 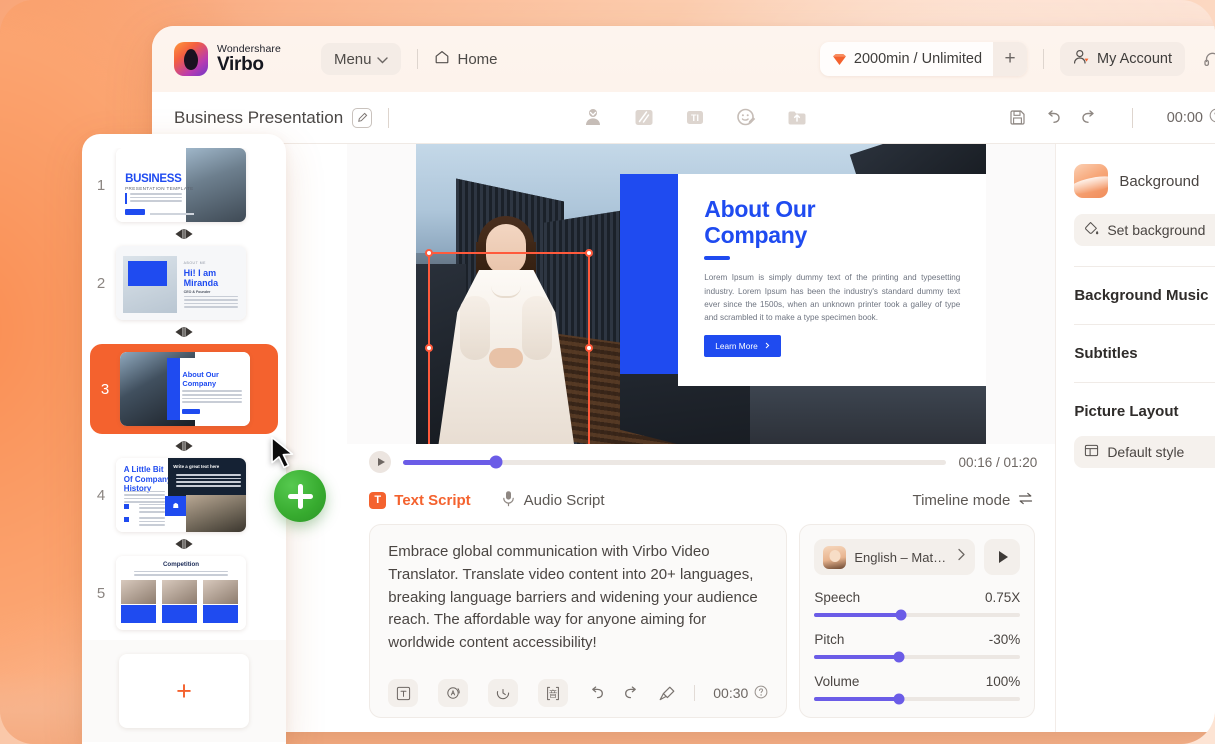 What do you see at coordinates (496, 462) in the screenshot?
I see `playback-knob` at bounding box center [496, 462].